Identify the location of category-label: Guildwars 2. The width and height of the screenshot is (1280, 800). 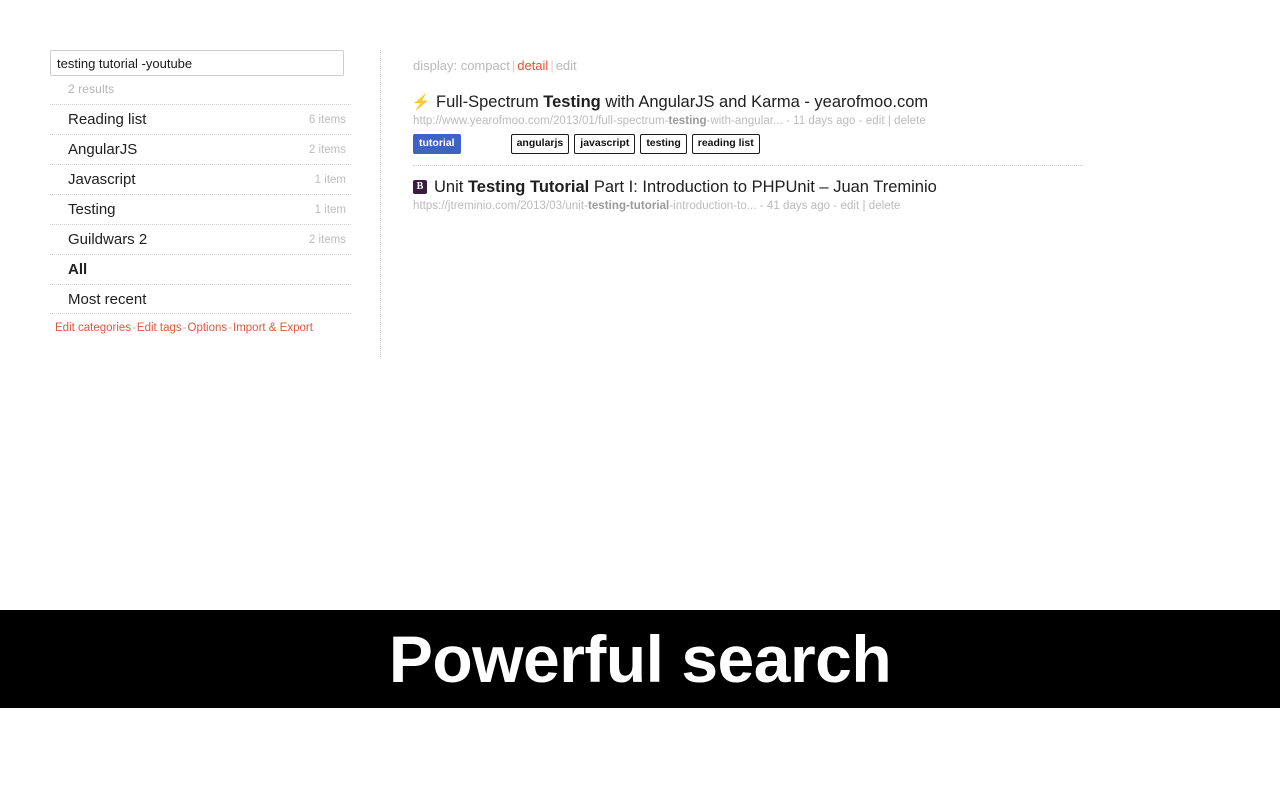
(108, 239).